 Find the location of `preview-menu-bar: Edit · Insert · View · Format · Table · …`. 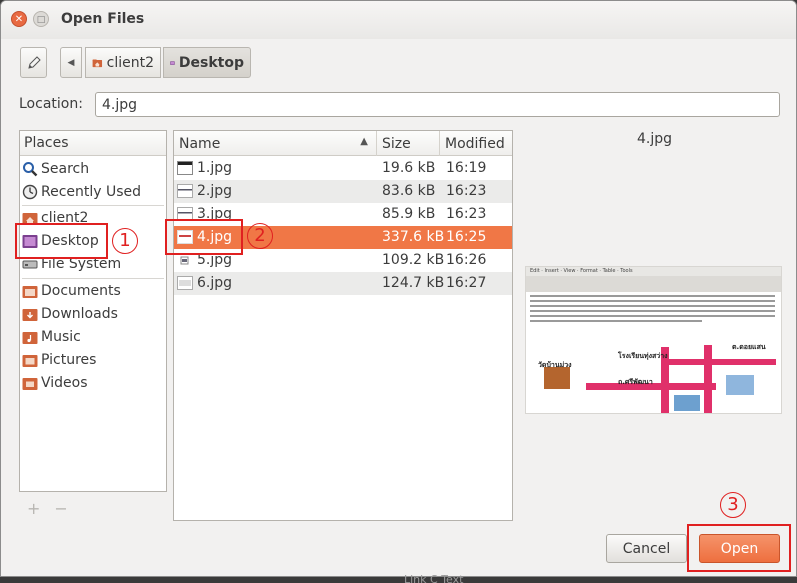

preview-menu-bar: Edit · Insert · View · Format · Table · … is located at coordinates (653, 271).